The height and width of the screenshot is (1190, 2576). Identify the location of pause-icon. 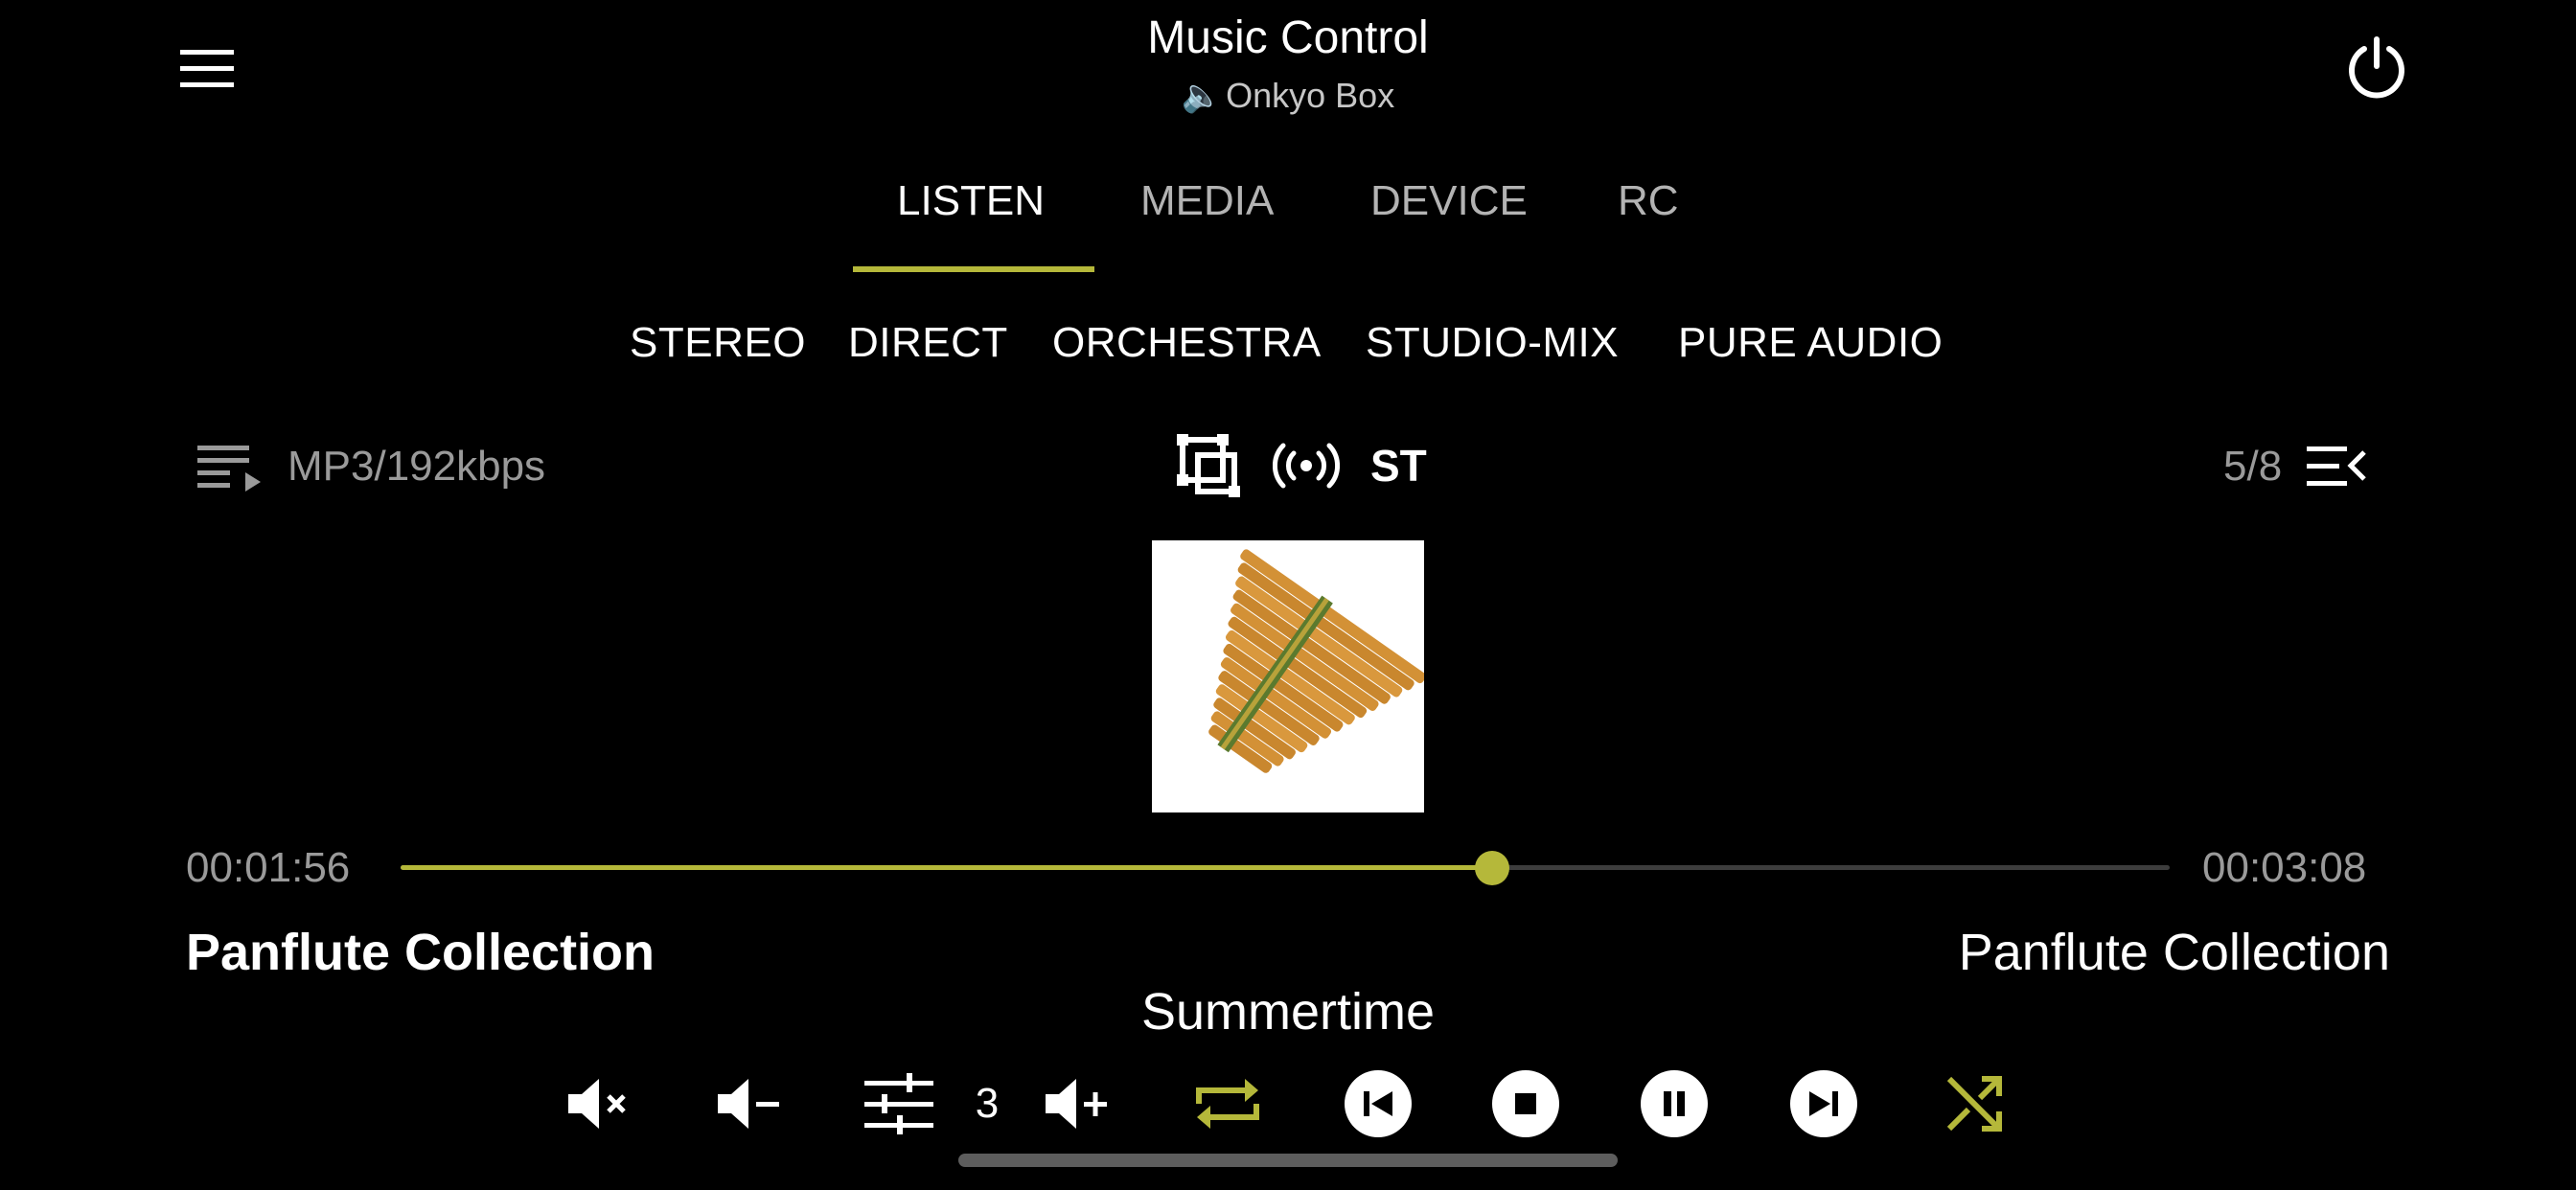
(1674, 1103).